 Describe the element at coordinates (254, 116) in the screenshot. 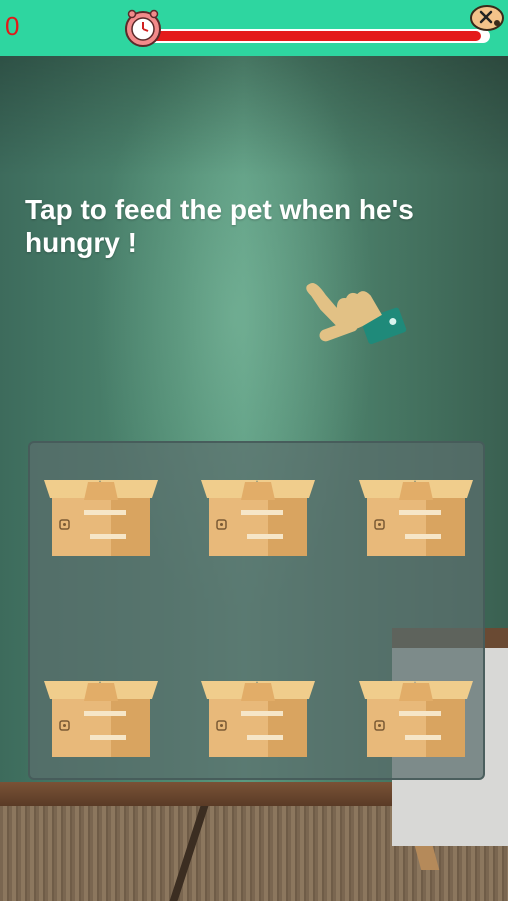

I see `wall-shadow` at that location.